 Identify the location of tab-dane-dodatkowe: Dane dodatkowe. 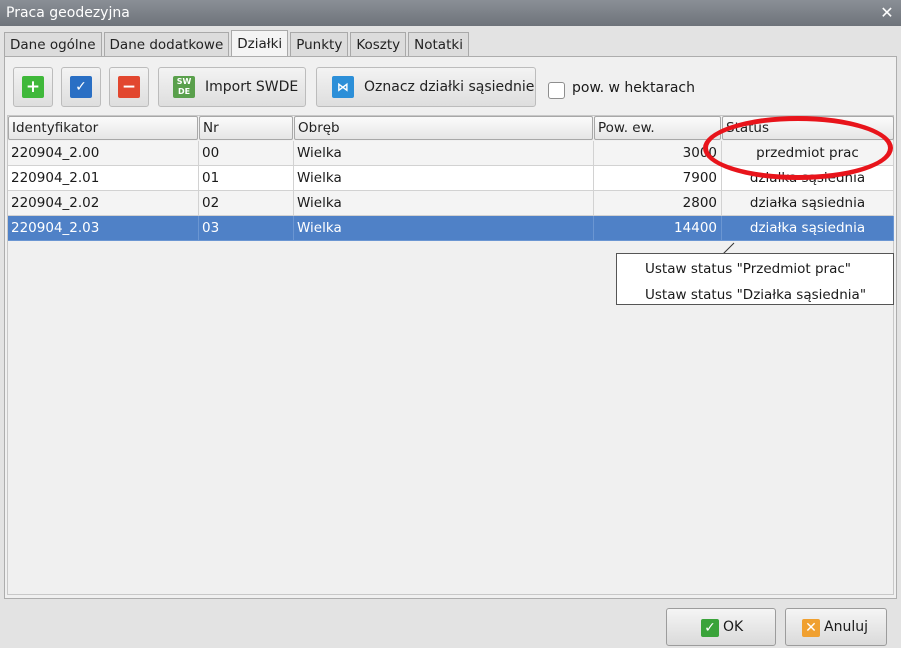
(166, 44).